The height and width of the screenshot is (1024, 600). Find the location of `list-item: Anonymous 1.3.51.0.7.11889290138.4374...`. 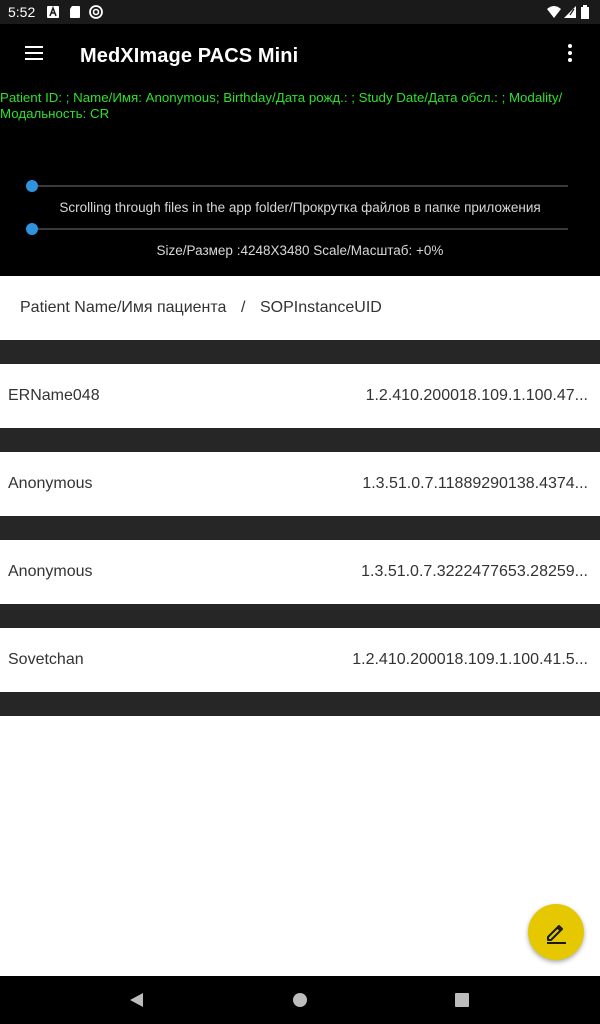

list-item: Anonymous 1.3.51.0.7.11889290138.4374... is located at coordinates (300, 484).